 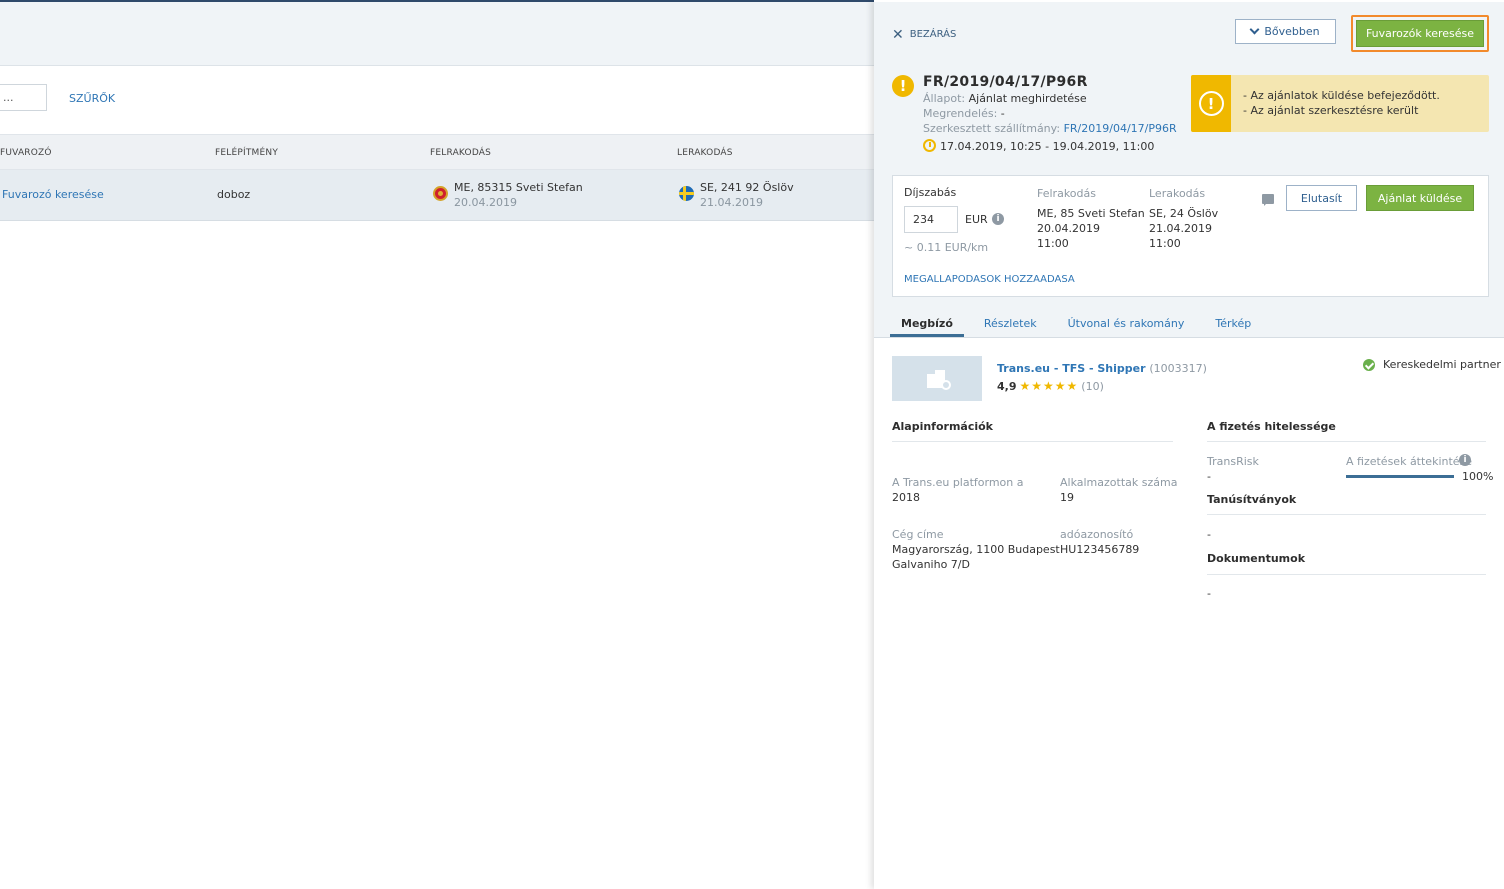 What do you see at coordinates (26, 153) in the screenshot?
I see `col-carrier: FUVAROZÓ` at bounding box center [26, 153].